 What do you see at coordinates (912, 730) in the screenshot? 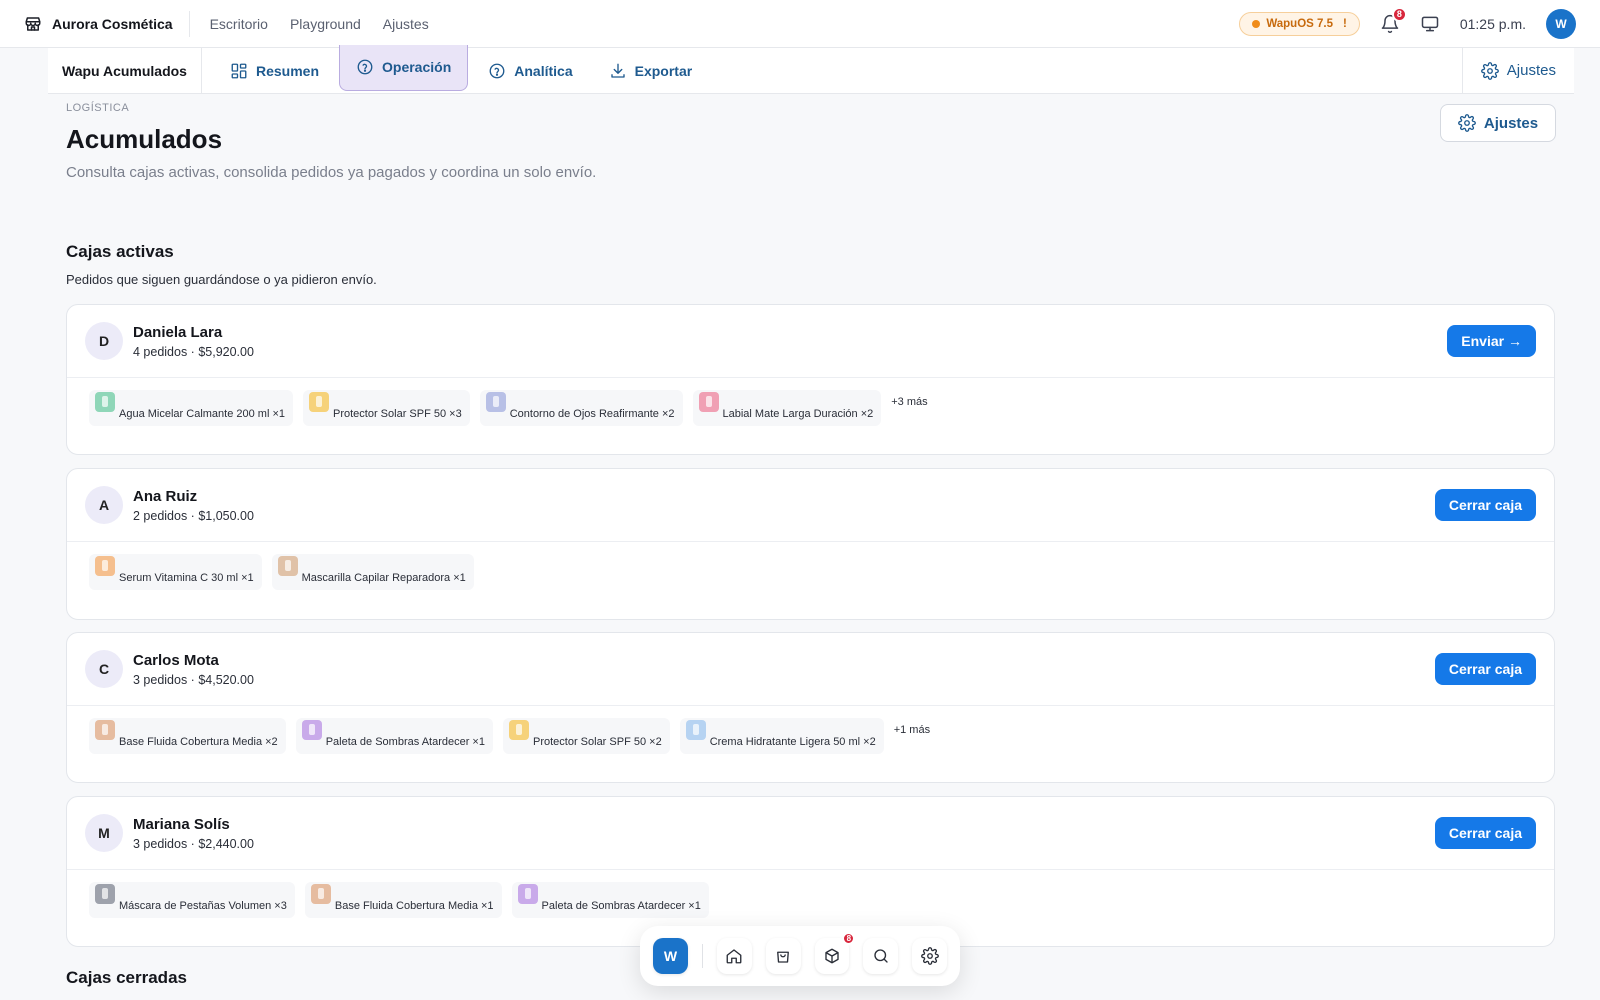
I see `more-items-link: +1 más` at bounding box center [912, 730].